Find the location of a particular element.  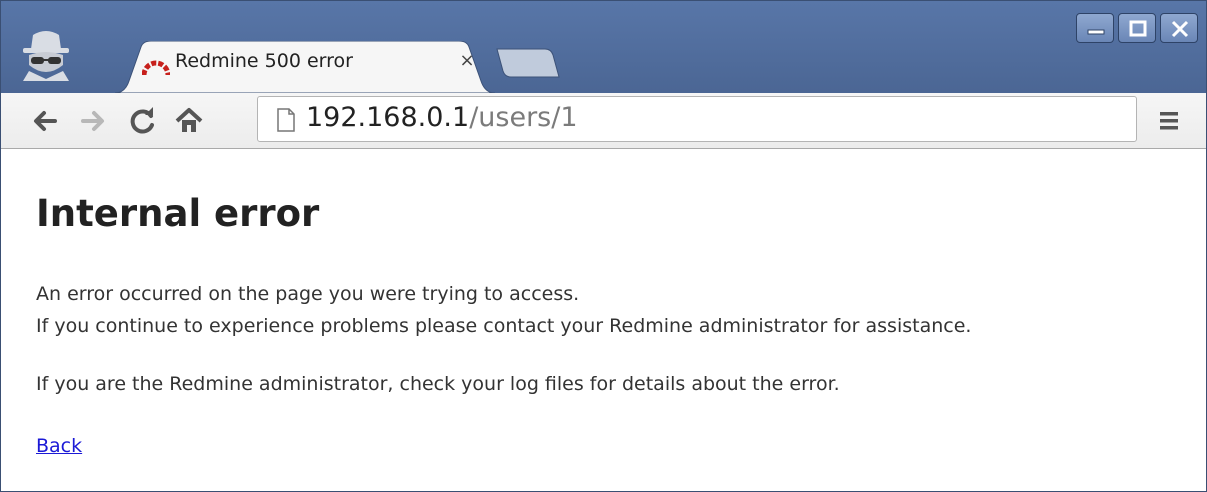

redmine-logo-icon is located at coordinates (156, 65).